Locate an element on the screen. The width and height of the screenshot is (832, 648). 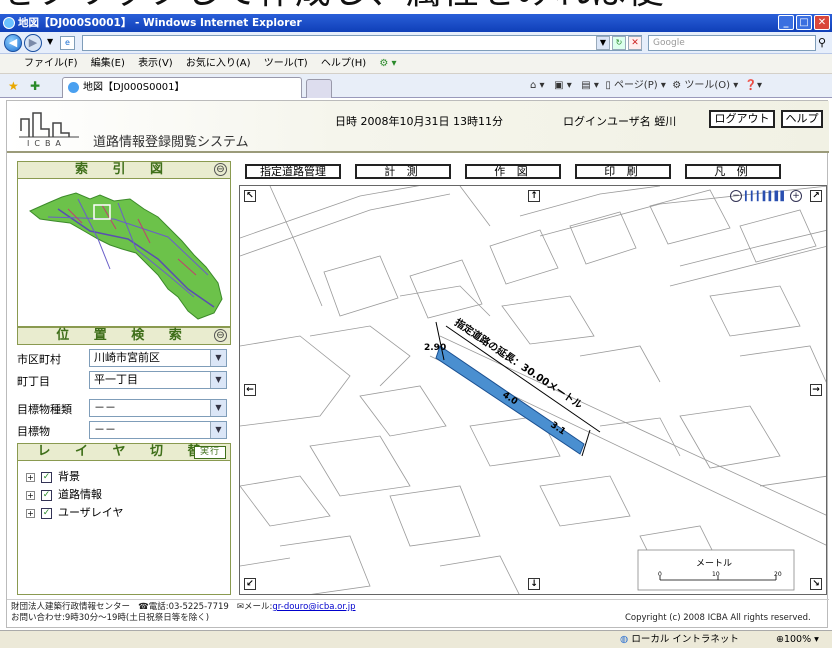
maximize-button: □ is located at coordinates (804, 22).